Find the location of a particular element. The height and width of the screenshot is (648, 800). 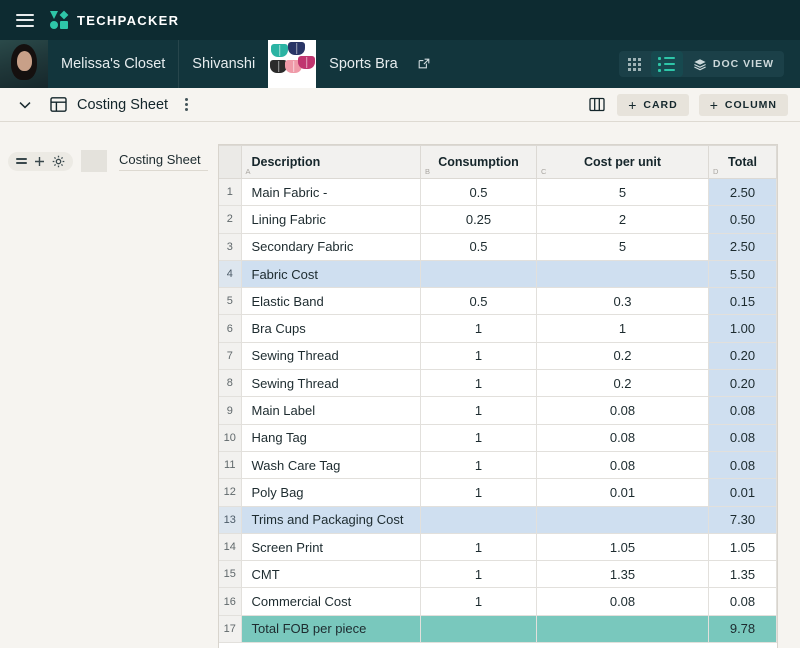

cell-cost-per-unit: 0.3 is located at coordinates (622, 301).